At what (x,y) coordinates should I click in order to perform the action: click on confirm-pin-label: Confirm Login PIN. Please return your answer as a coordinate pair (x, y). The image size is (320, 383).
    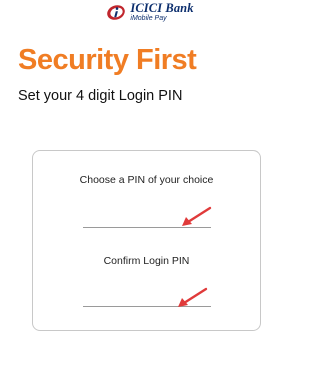
    Looking at the image, I should click on (146, 261).